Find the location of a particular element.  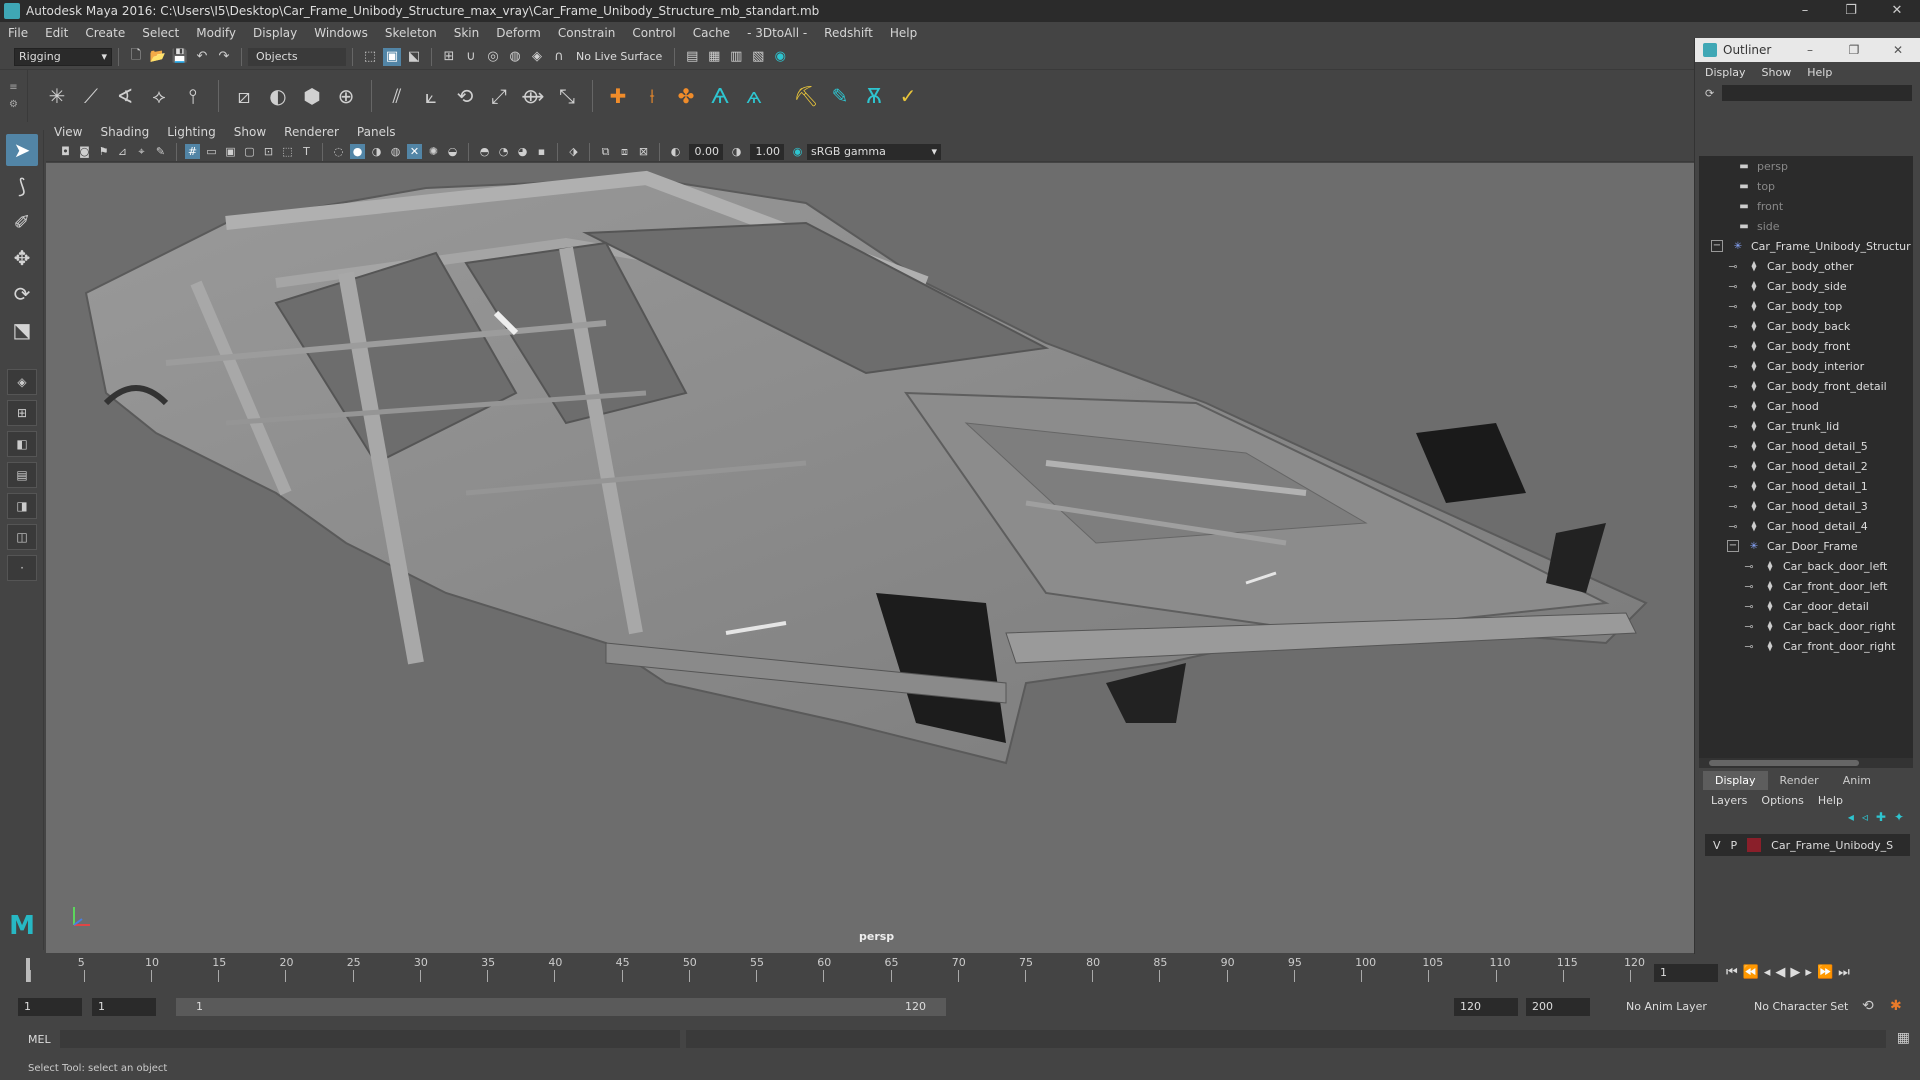

wireframe-on-shaded-icon: ◍ is located at coordinates (395, 151).